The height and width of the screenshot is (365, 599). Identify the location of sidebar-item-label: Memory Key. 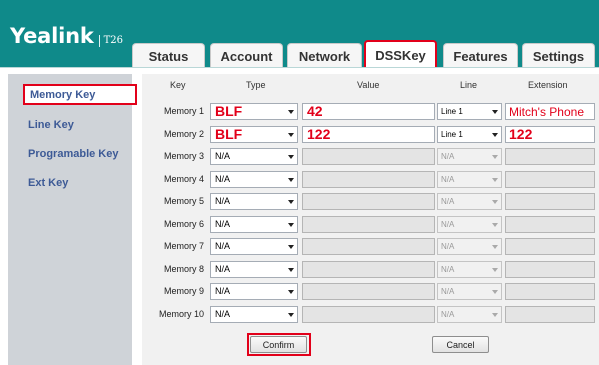
(63, 94).